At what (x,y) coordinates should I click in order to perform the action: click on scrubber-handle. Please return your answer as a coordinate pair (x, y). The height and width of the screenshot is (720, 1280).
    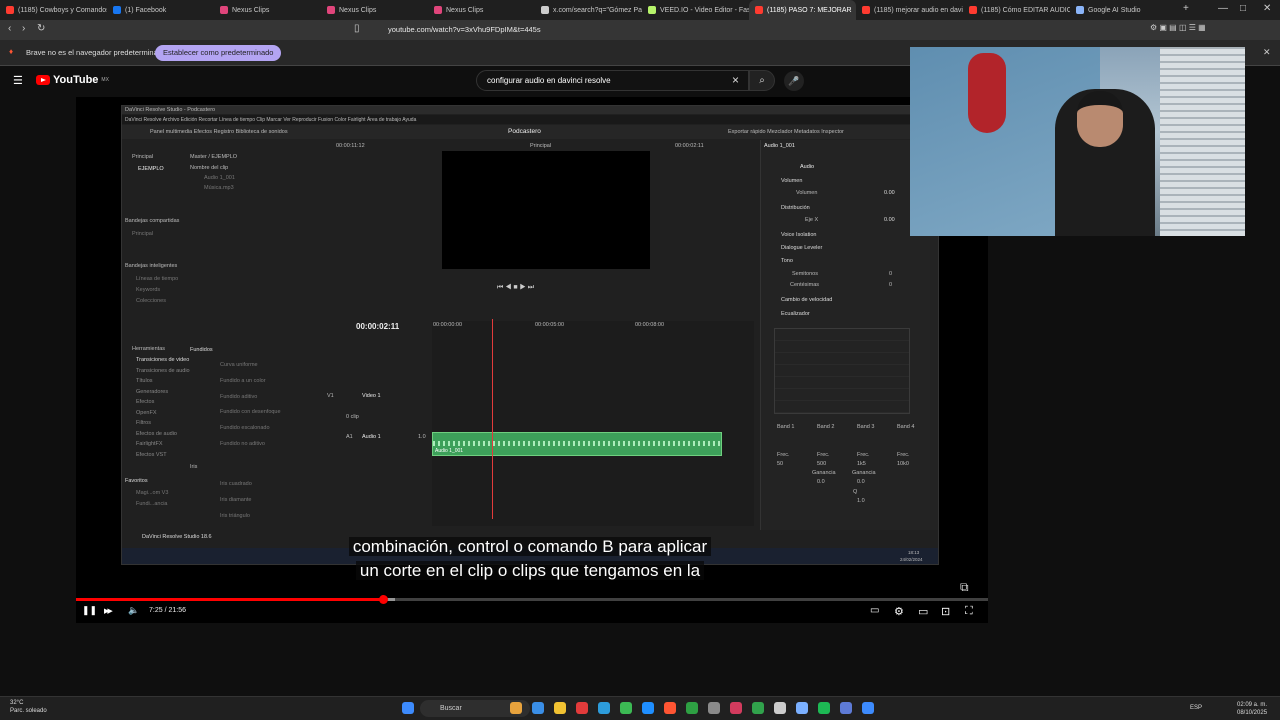
    Looking at the image, I should click on (383, 599).